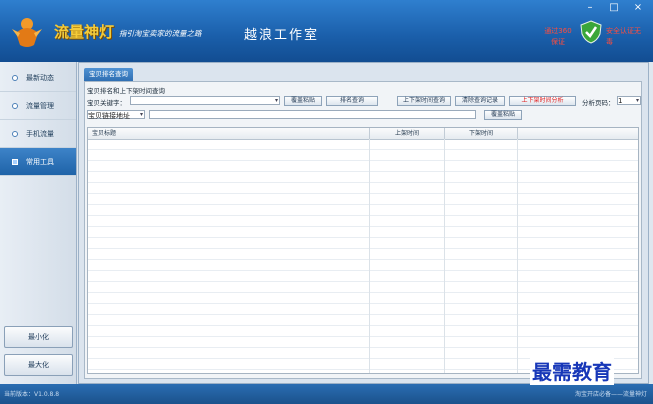  I want to click on shelf-time-analysis-button: 上下架时间分析, so click(542, 101).